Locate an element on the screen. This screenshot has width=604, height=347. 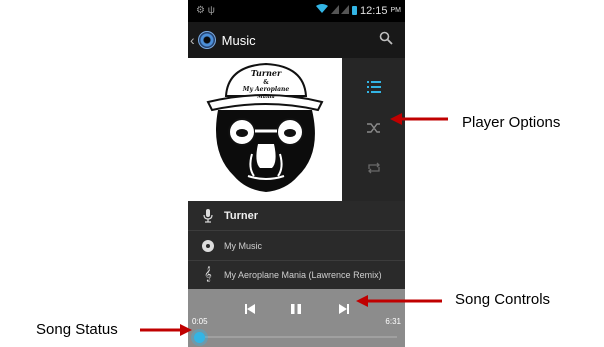
song-row: 𝄞 My Aeroplane Mania (Lawrence Remix) is located at coordinates (296, 274).